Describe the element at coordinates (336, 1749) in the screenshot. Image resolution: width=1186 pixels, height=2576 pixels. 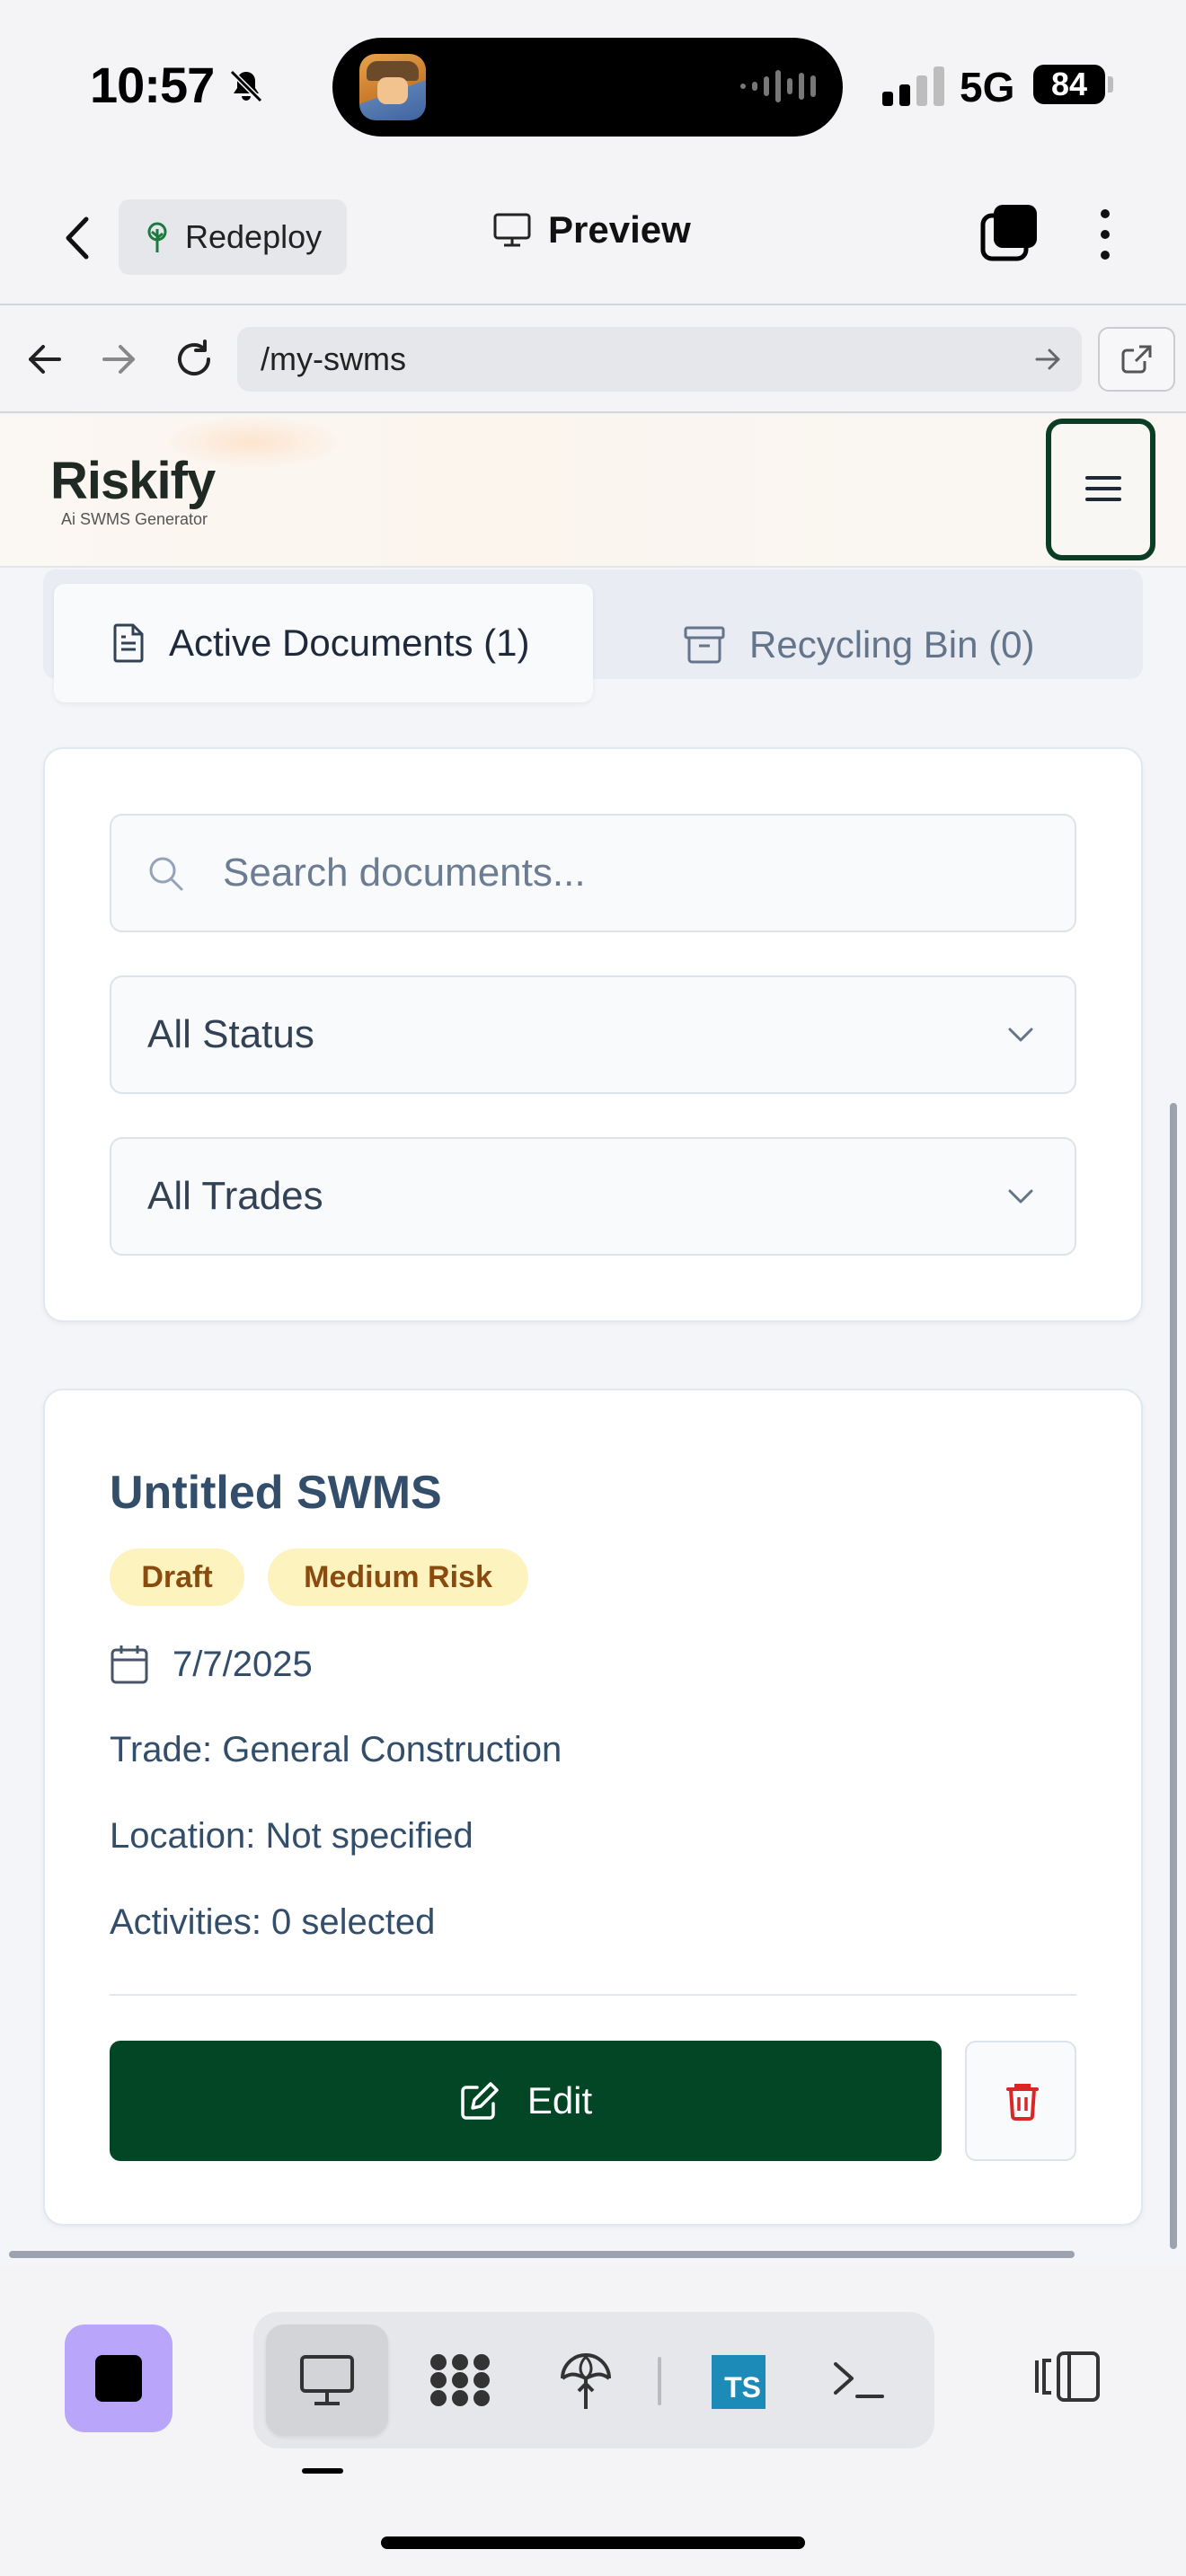
I see `document-trade: Trade: General Construction` at that location.